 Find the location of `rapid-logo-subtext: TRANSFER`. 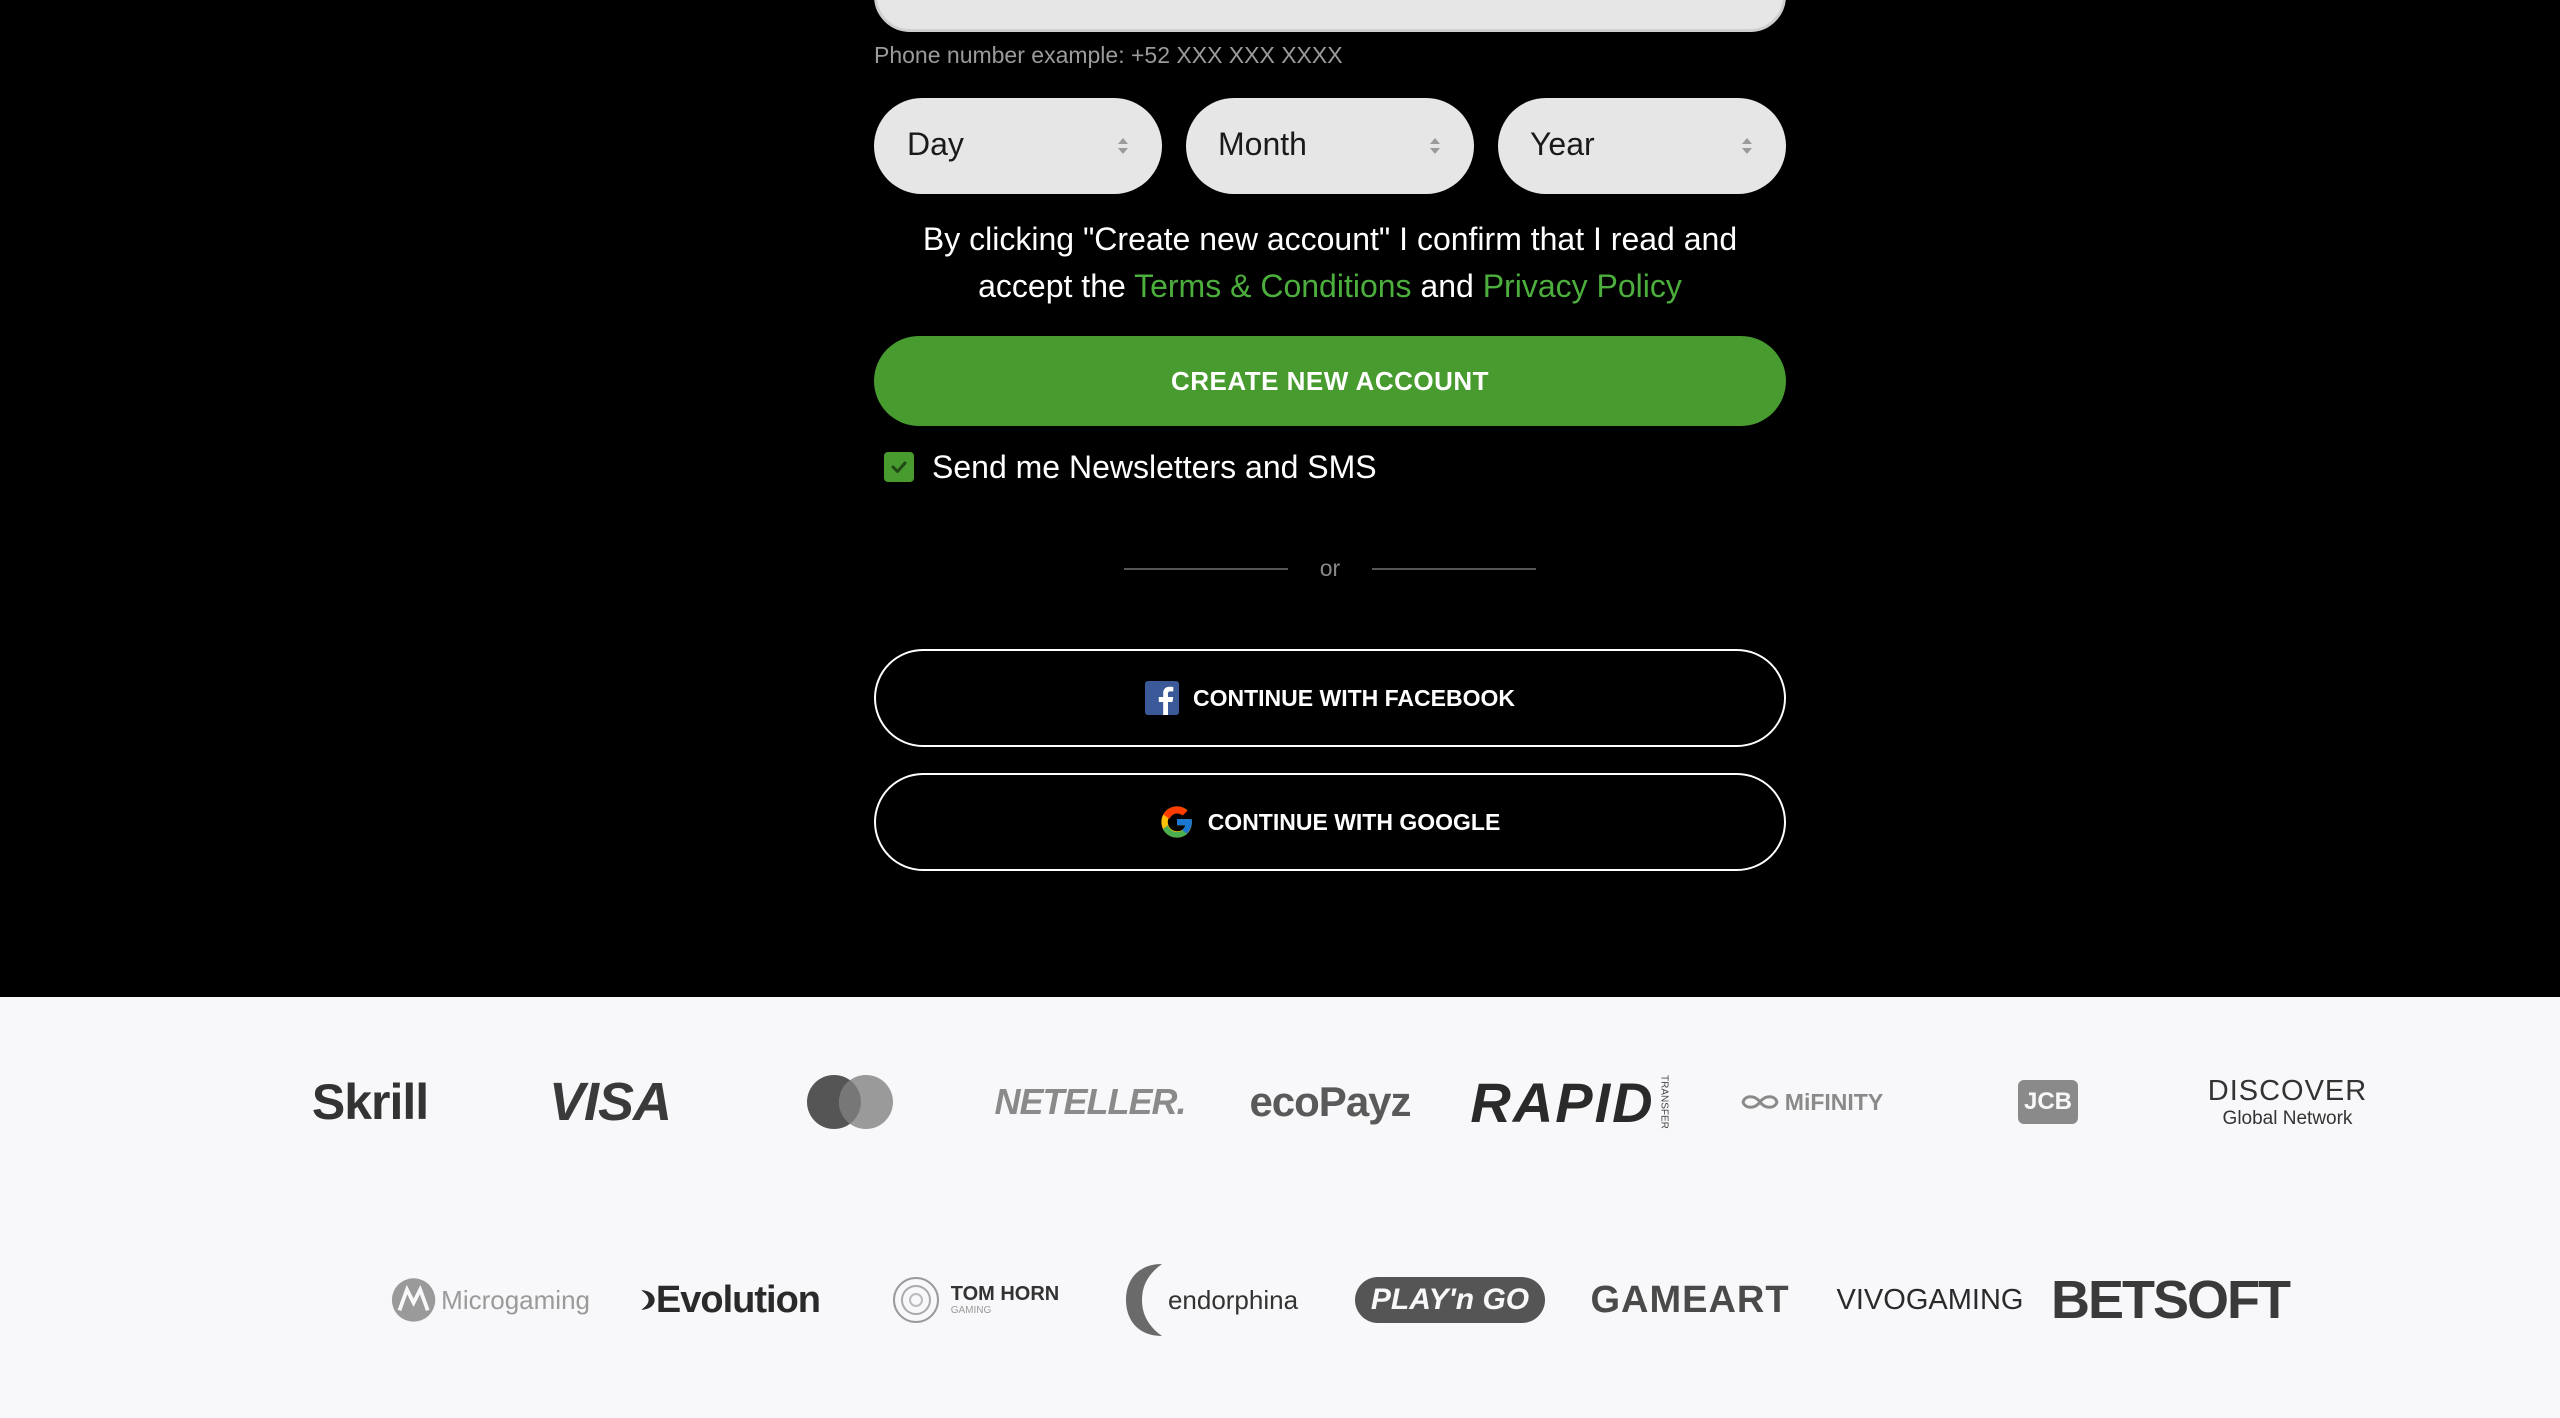

rapid-logo-subtext: TRANSFER is located at coordinates (1664, 1102).